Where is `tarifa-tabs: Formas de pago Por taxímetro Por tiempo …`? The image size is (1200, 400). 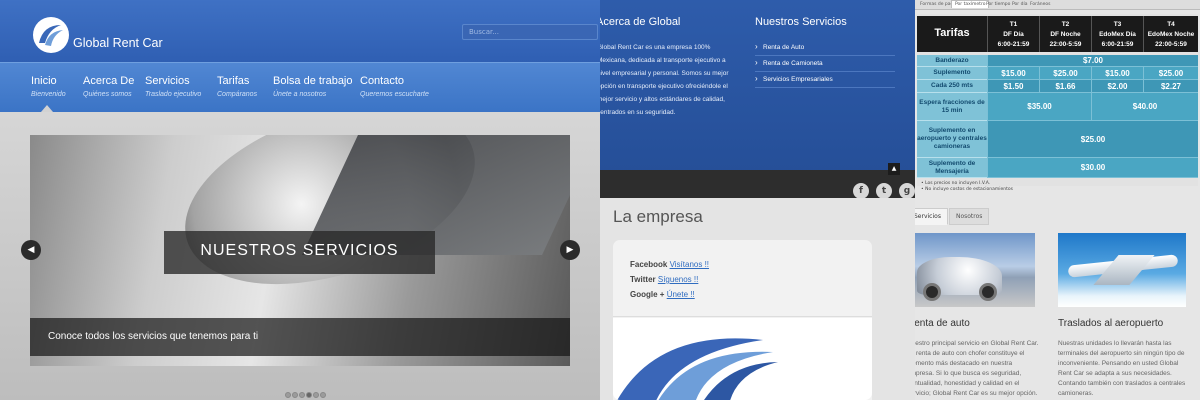 tarifa-tabs: Formas de pago Por taxímetro Por tiempo … is located at coordinates (1057, 5).